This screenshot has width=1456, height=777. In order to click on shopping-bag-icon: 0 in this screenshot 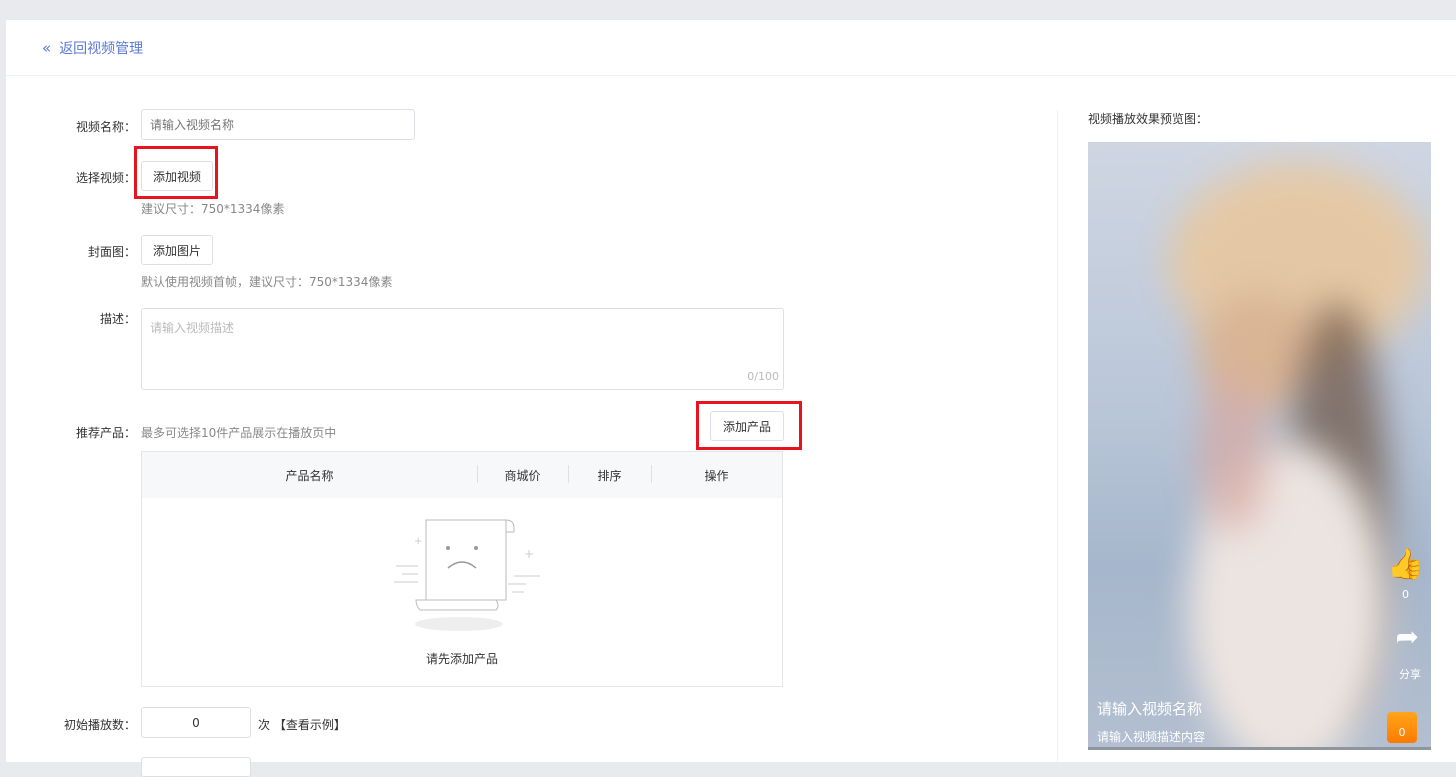, I will do `click(1402, 727)`.